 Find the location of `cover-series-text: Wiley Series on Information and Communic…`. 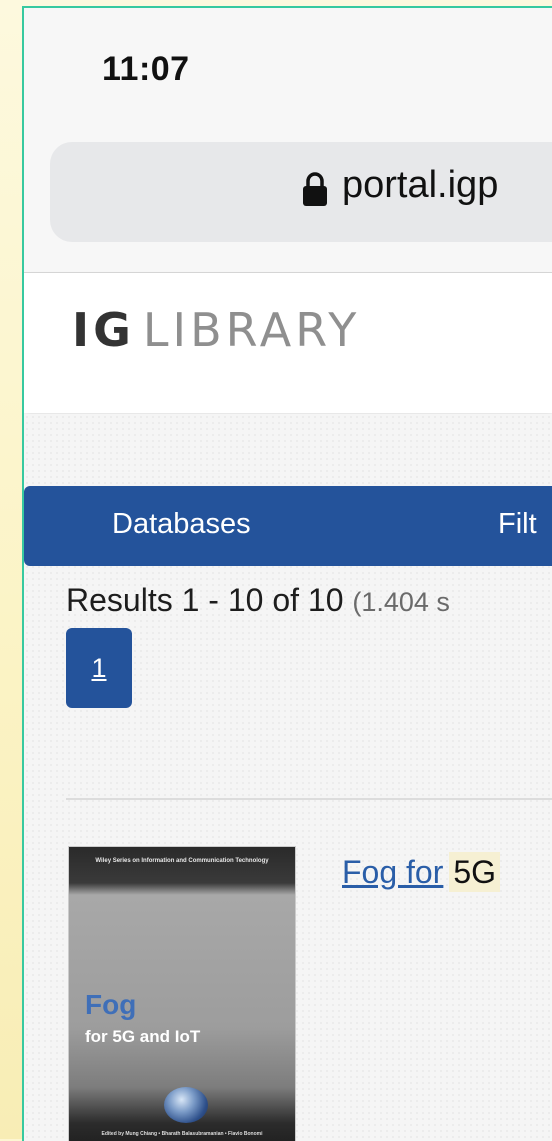

cover-series-text: Wiley Series on Information and Communic… is located at coordinates (182, 861).